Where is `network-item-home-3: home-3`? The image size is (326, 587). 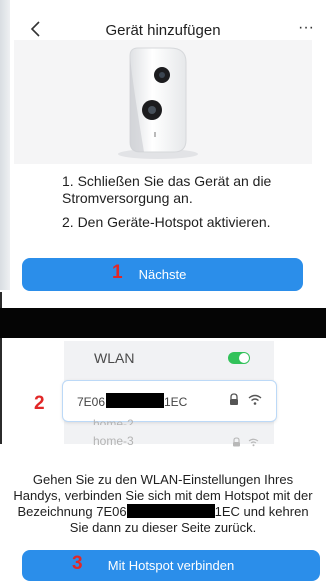 network-item-home-3: home-3 is located at coordinates (113, 441).